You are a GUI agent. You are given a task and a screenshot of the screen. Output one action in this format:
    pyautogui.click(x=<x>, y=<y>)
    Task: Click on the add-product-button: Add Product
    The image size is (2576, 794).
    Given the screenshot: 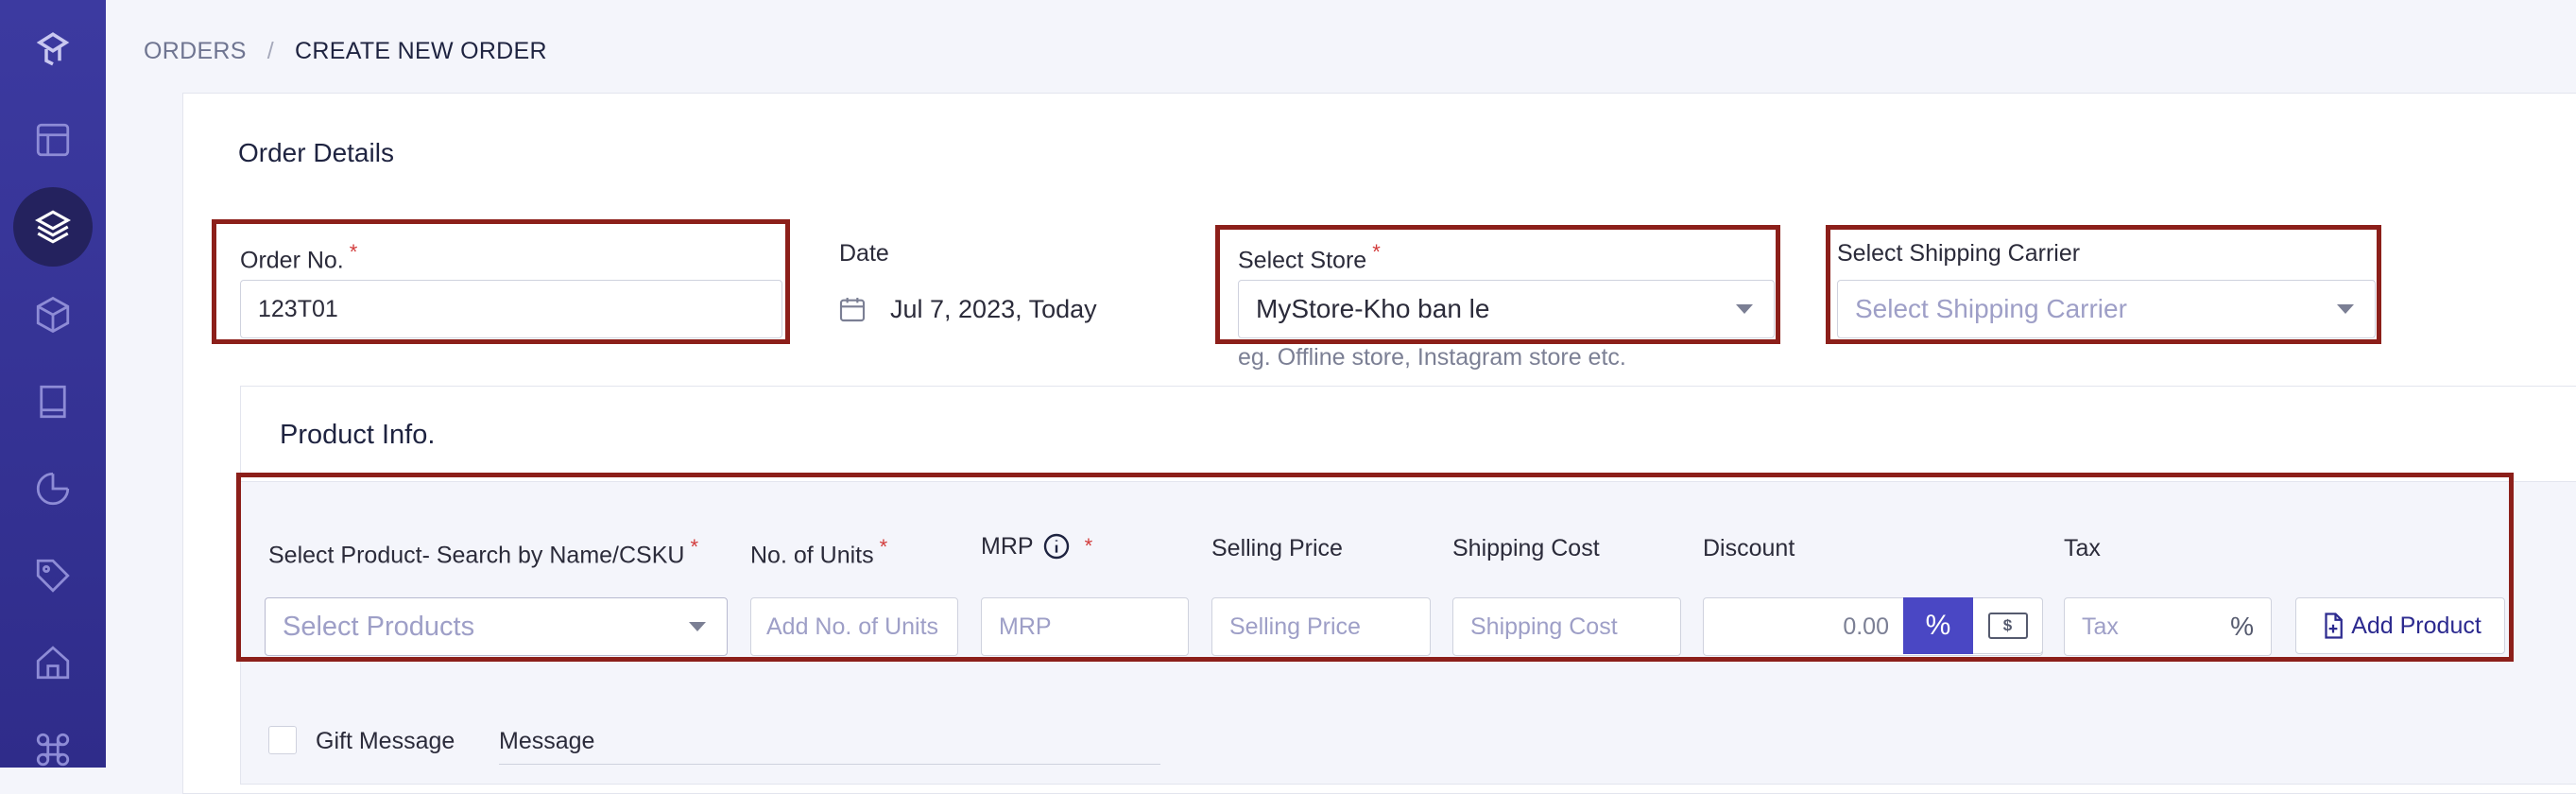 What is the action you would take?
    pyautogui.click(x=2400, y=625)
    